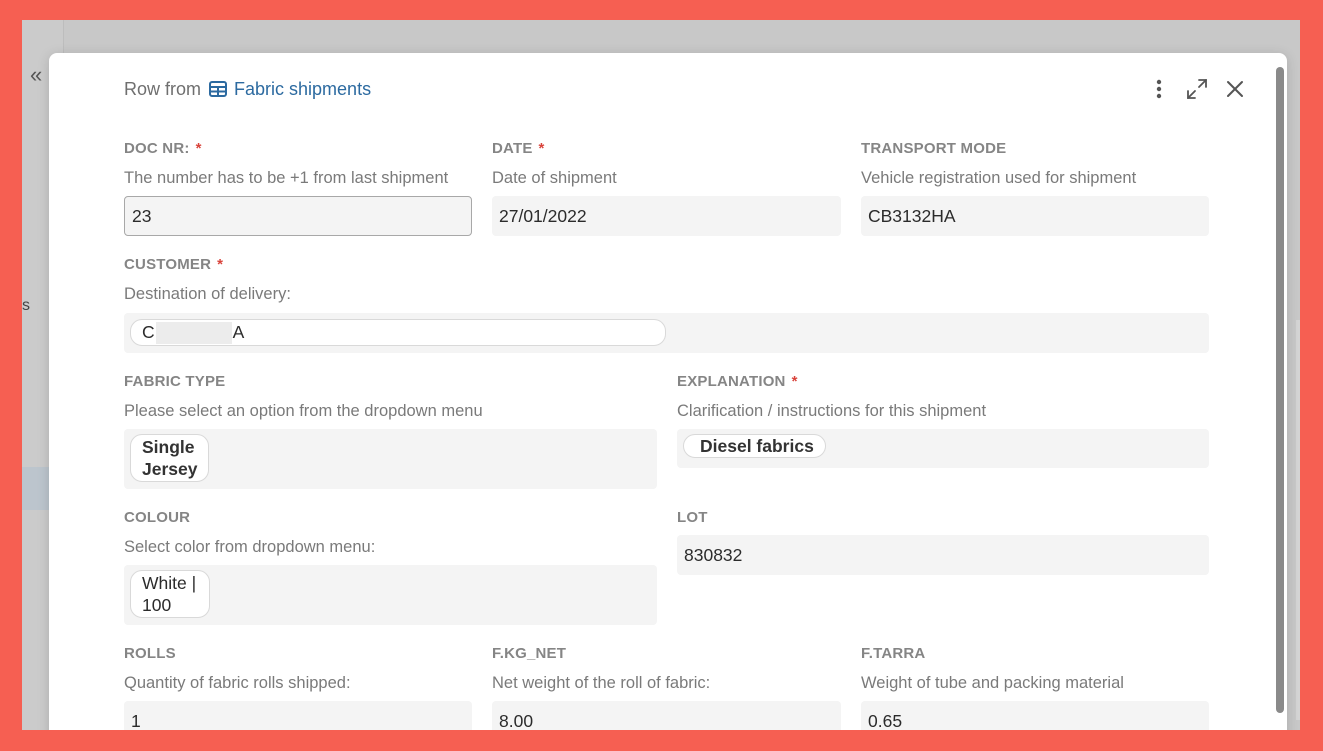  I want to click on f-kg-net-description: Net weight of the roll of fabric:, so click(601, 683).